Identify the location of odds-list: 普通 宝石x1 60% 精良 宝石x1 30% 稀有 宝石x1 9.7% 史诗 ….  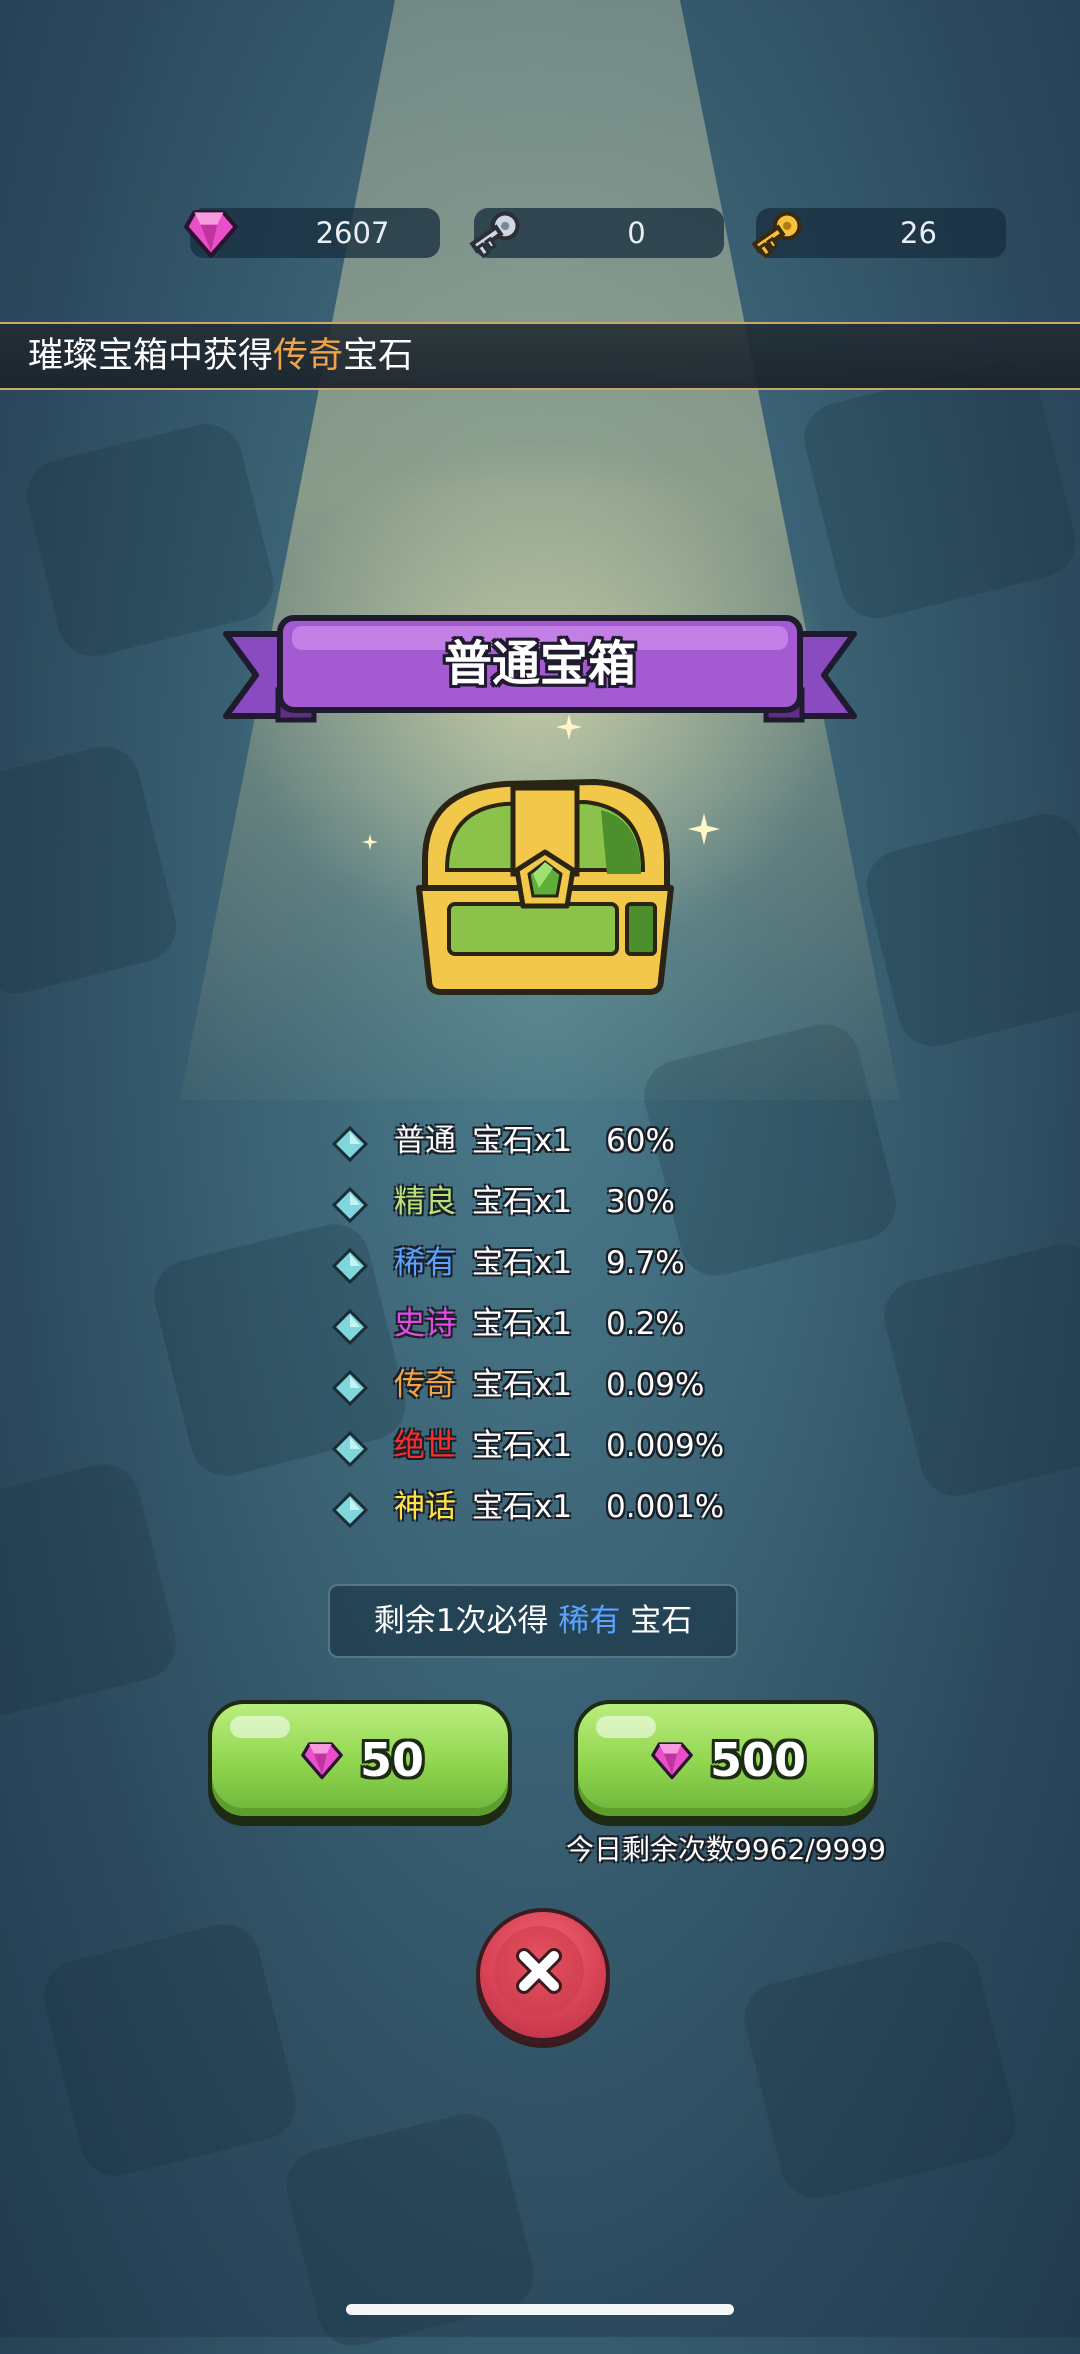
(572, 1327).